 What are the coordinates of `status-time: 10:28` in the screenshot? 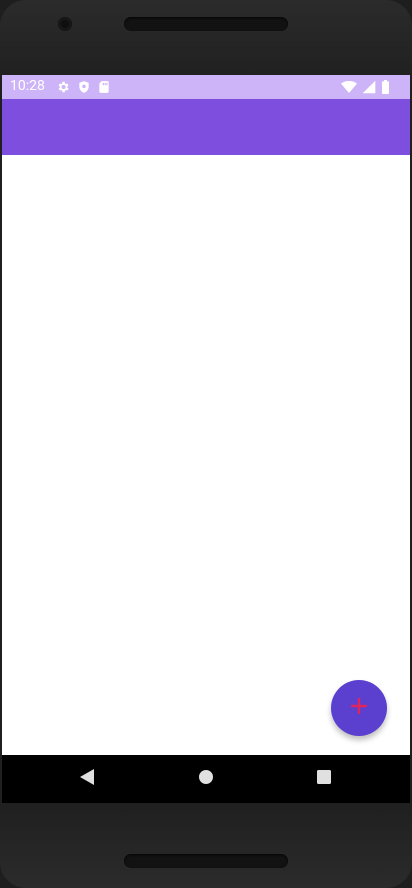 It's located at (27, 86).